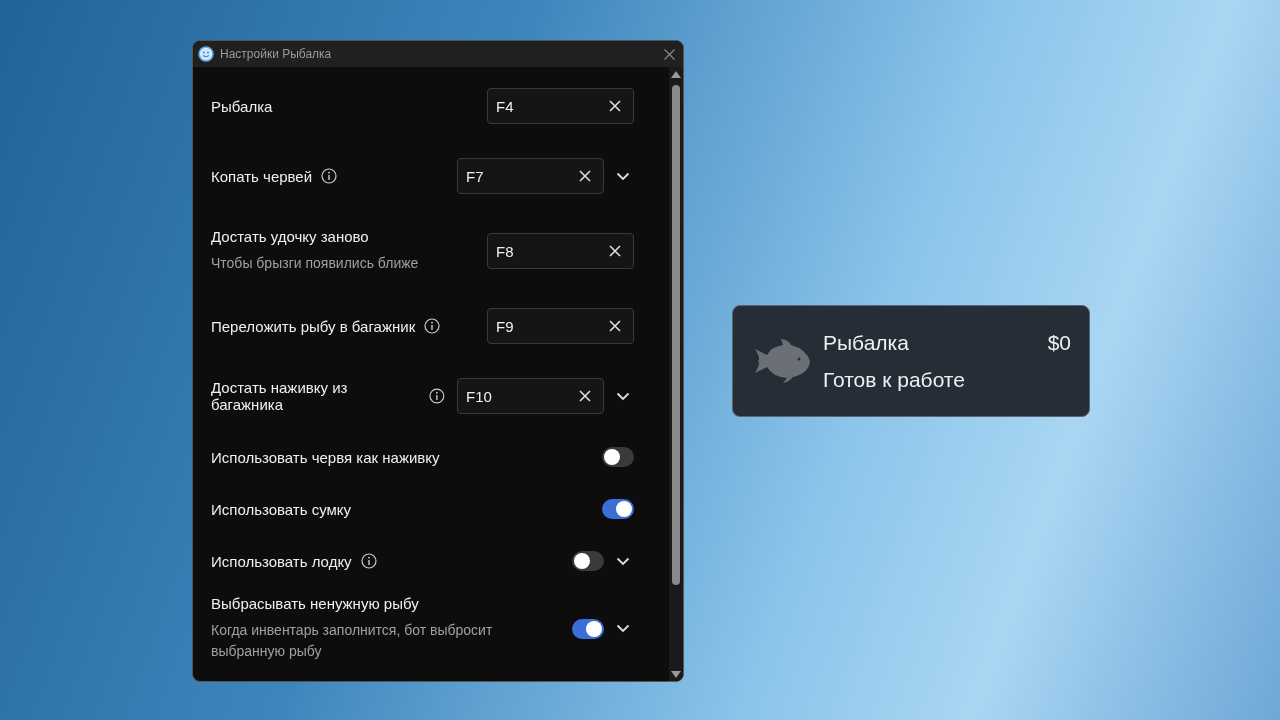 This screenshot has height=720, width=1280. I want to click on amount-text: $0, so click(1059, 342).